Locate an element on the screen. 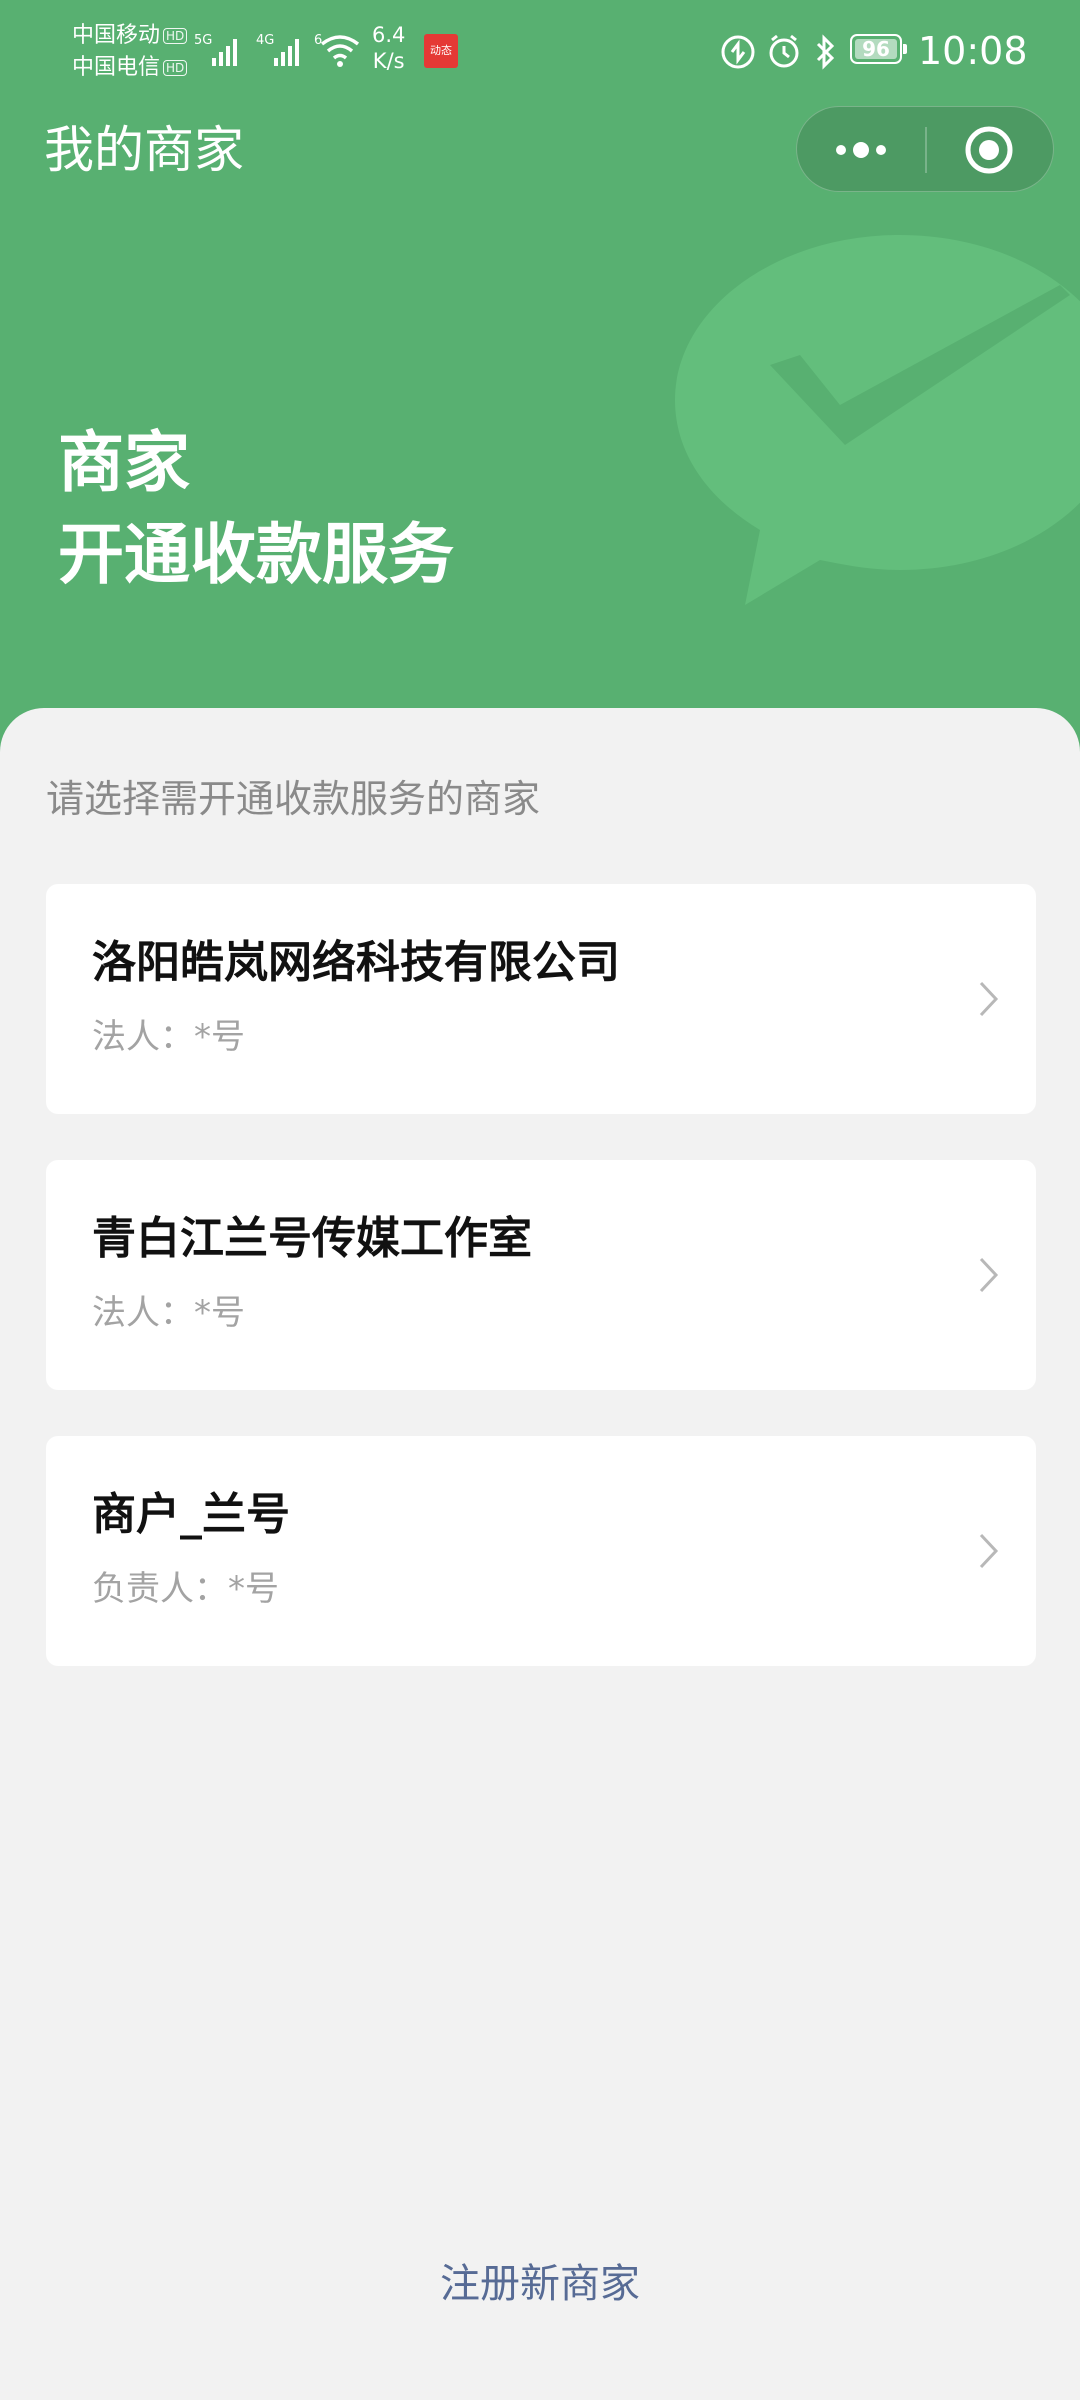 This screenshot has width=1080, height=2400. data-saver-icon is located at coordinates (738, 52).